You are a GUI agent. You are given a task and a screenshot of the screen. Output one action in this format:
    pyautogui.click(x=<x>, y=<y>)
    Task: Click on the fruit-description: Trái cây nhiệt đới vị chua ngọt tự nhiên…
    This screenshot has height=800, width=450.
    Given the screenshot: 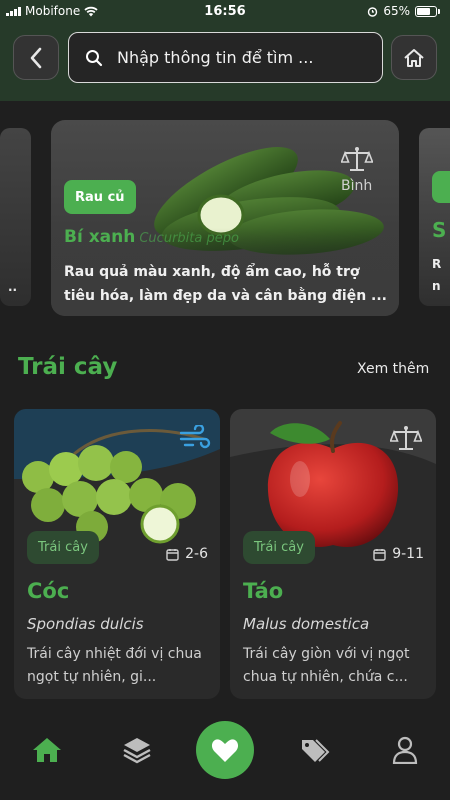 What is the action you would take?
    pyautogui.click(x=114, y=665)
    